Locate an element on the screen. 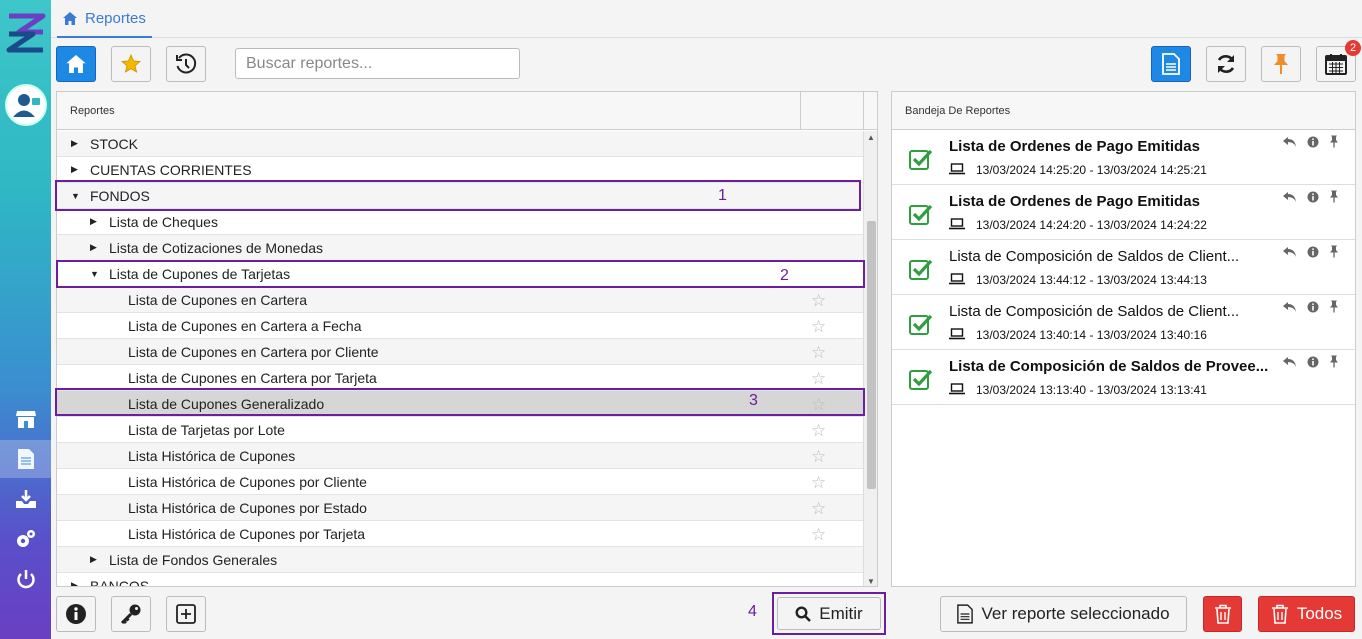 The height and width of the screenshot is (639, 1362). tree-row: ▶ Lista de Cotizaciones de Monedas is located at coordinates (460, 248).